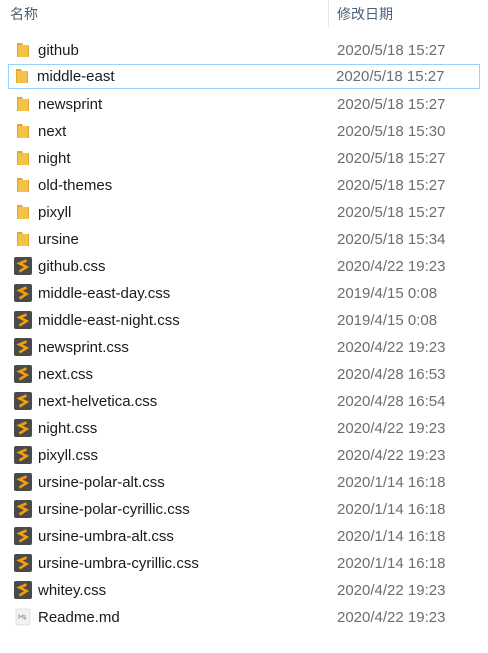 The image size is (488, 653). Describe the element at coordinates (244, 292) in the screenshot. I see `file-row: middle-east-day.css 2019/4/15 0:08` at that location.